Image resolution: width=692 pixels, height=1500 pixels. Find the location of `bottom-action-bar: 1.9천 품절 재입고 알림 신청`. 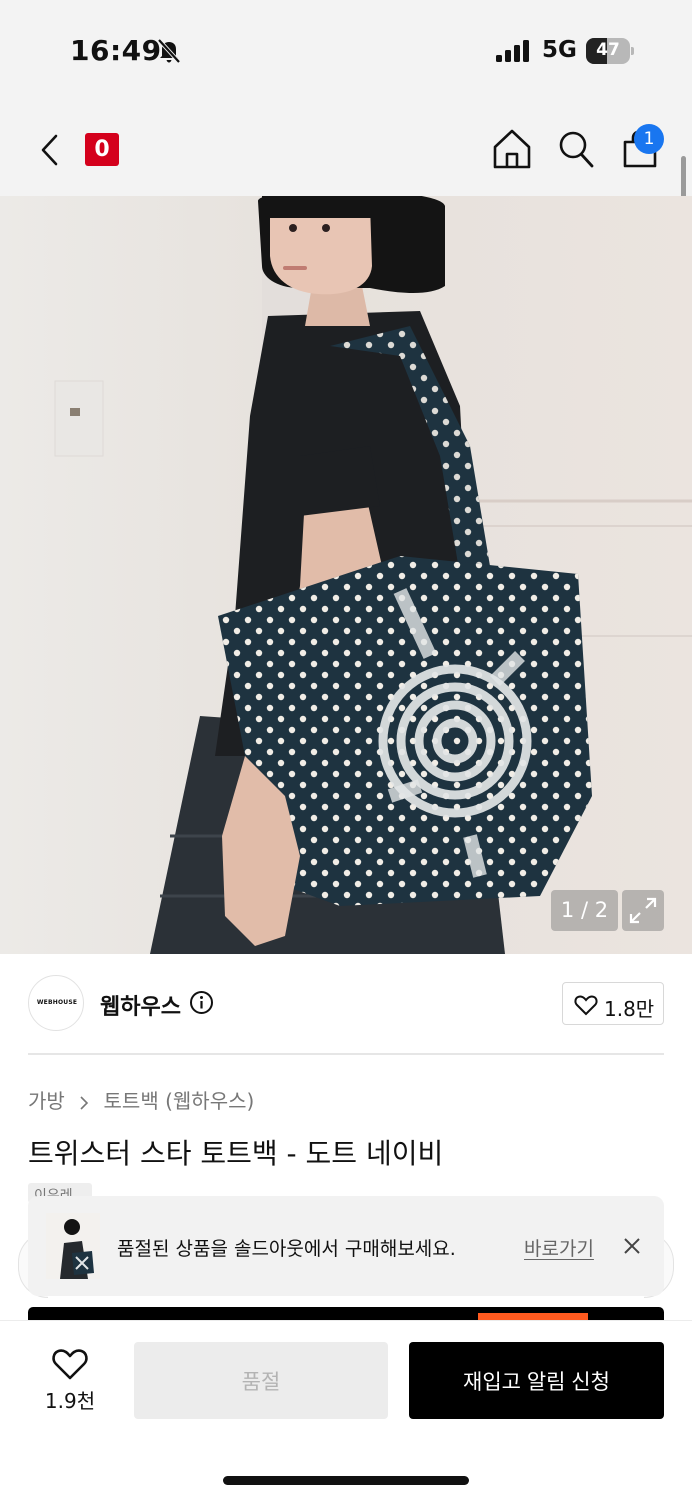

bottom-action-bar: 1.9천 품절 재입고 알림 신청 is located at coordinates (346, 1410).